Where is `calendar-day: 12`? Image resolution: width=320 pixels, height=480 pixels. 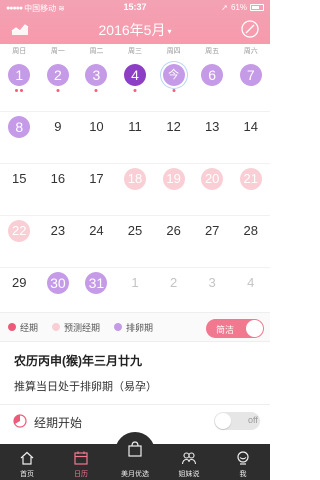
calendar-day: 12 is located at coordinates (173, 137).